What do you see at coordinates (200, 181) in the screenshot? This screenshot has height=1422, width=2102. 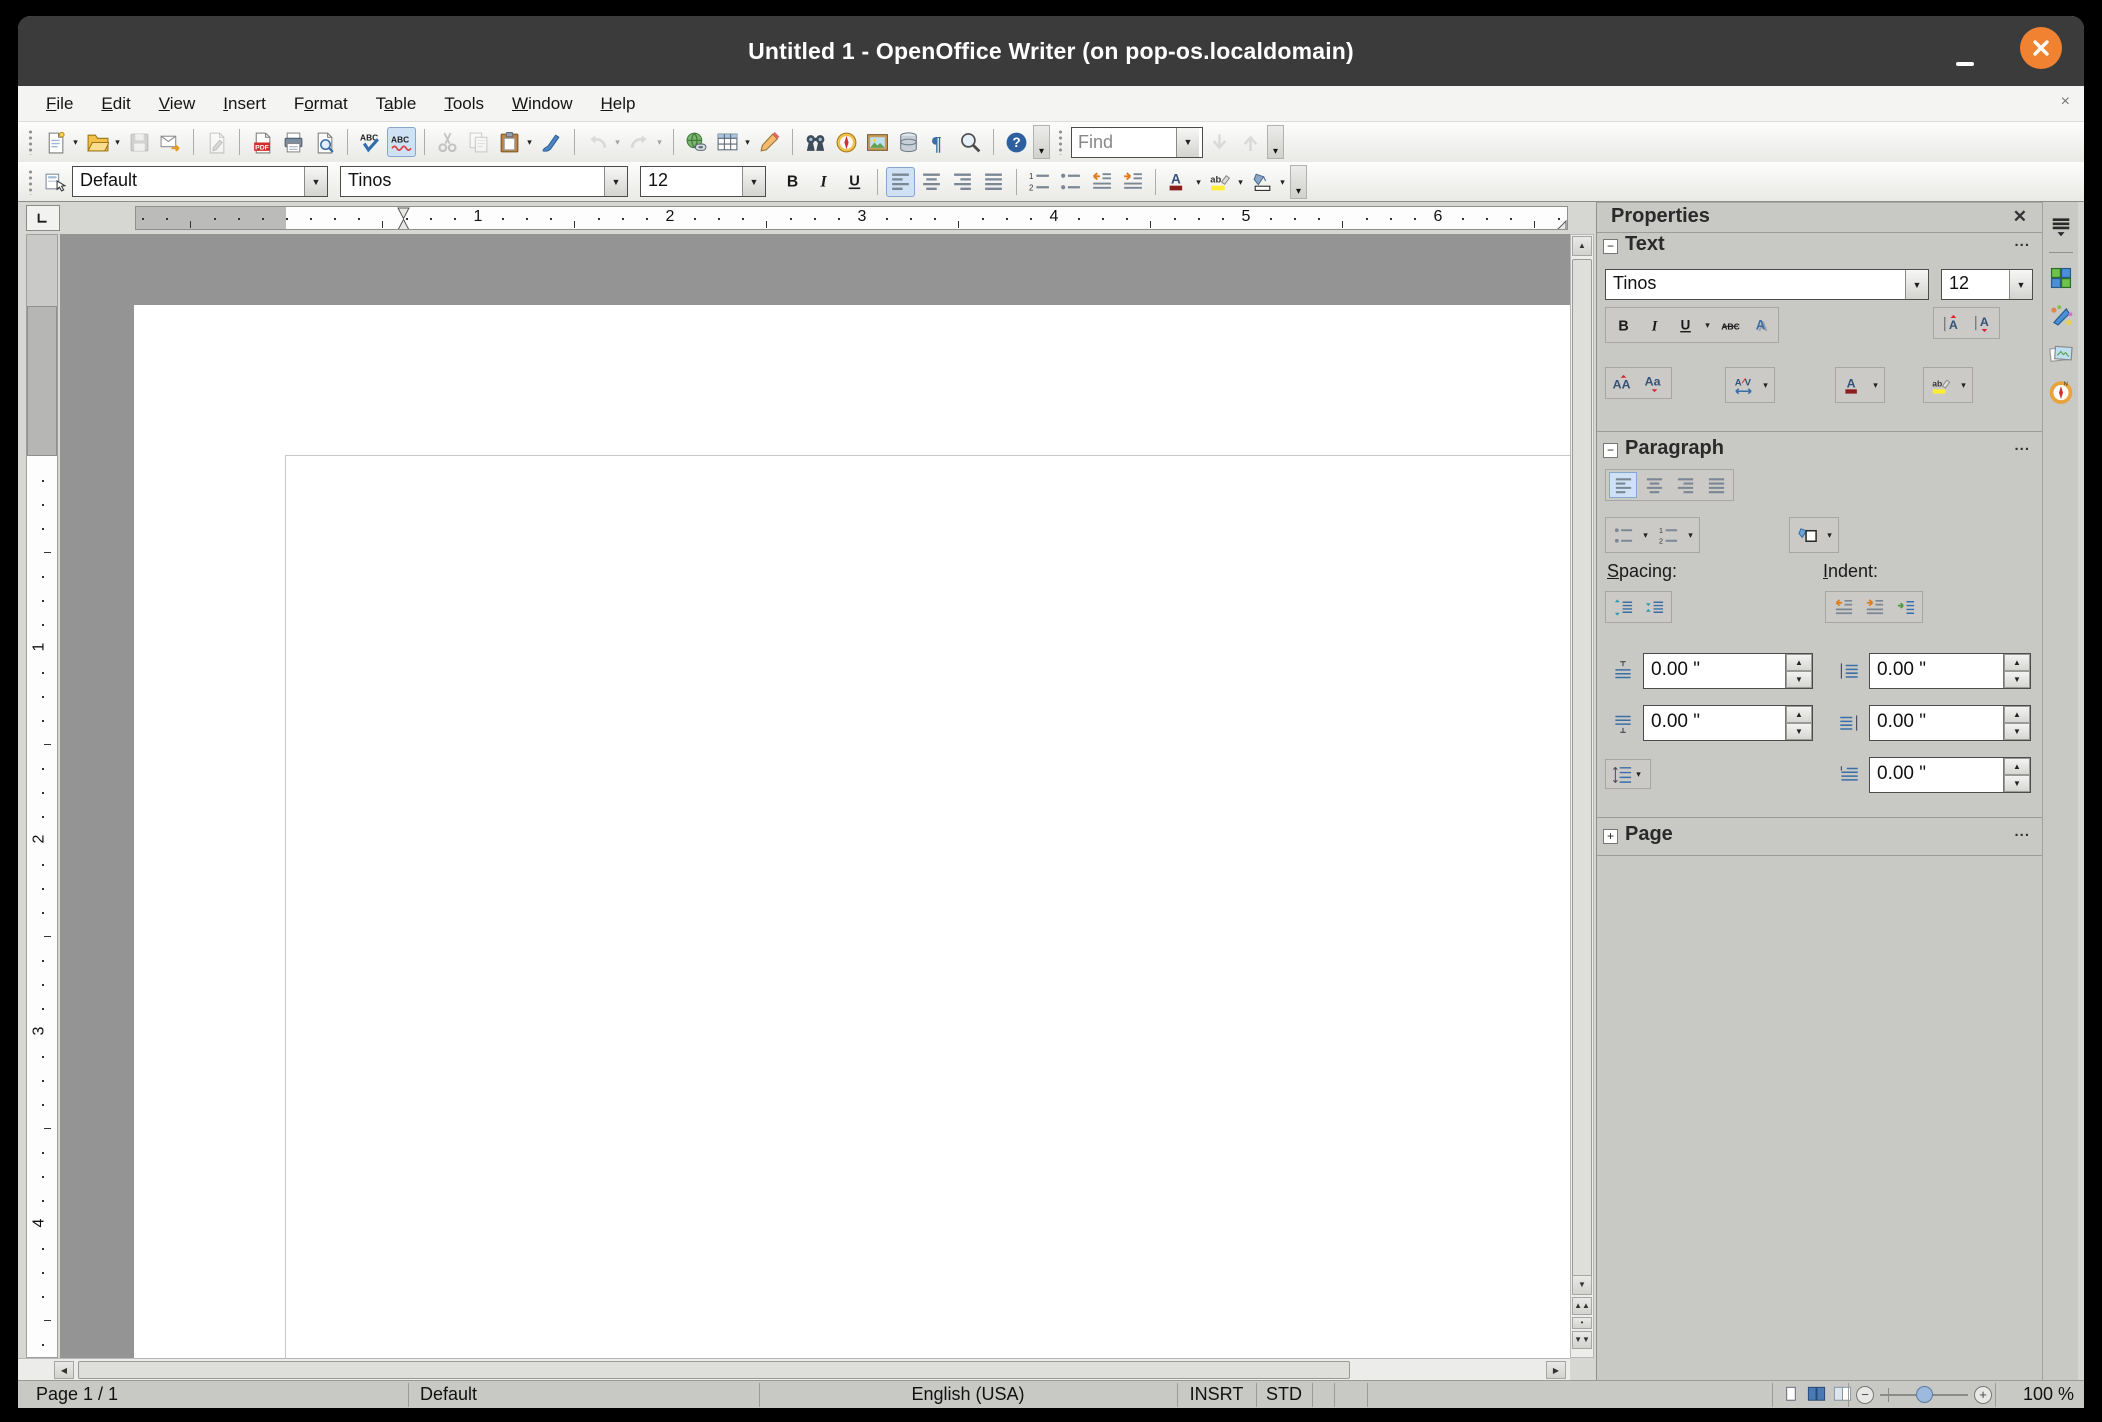 I see `paragraph-style-combo: Default ▼` at bounding box center [200, 181].